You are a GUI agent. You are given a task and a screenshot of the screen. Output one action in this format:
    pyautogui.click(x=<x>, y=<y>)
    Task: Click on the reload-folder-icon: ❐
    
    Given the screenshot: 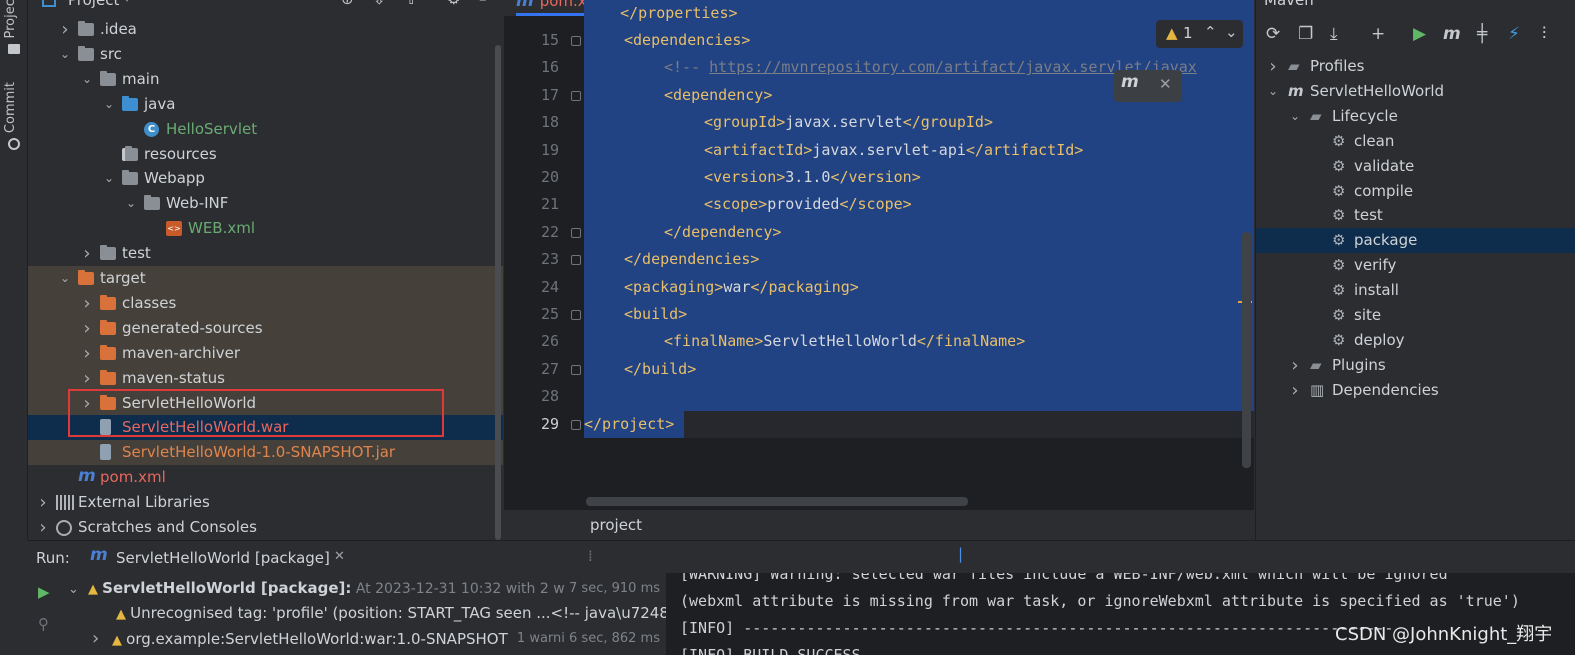 What is the action you would take?
    pyautogui.click(x=1305, y=34)
    